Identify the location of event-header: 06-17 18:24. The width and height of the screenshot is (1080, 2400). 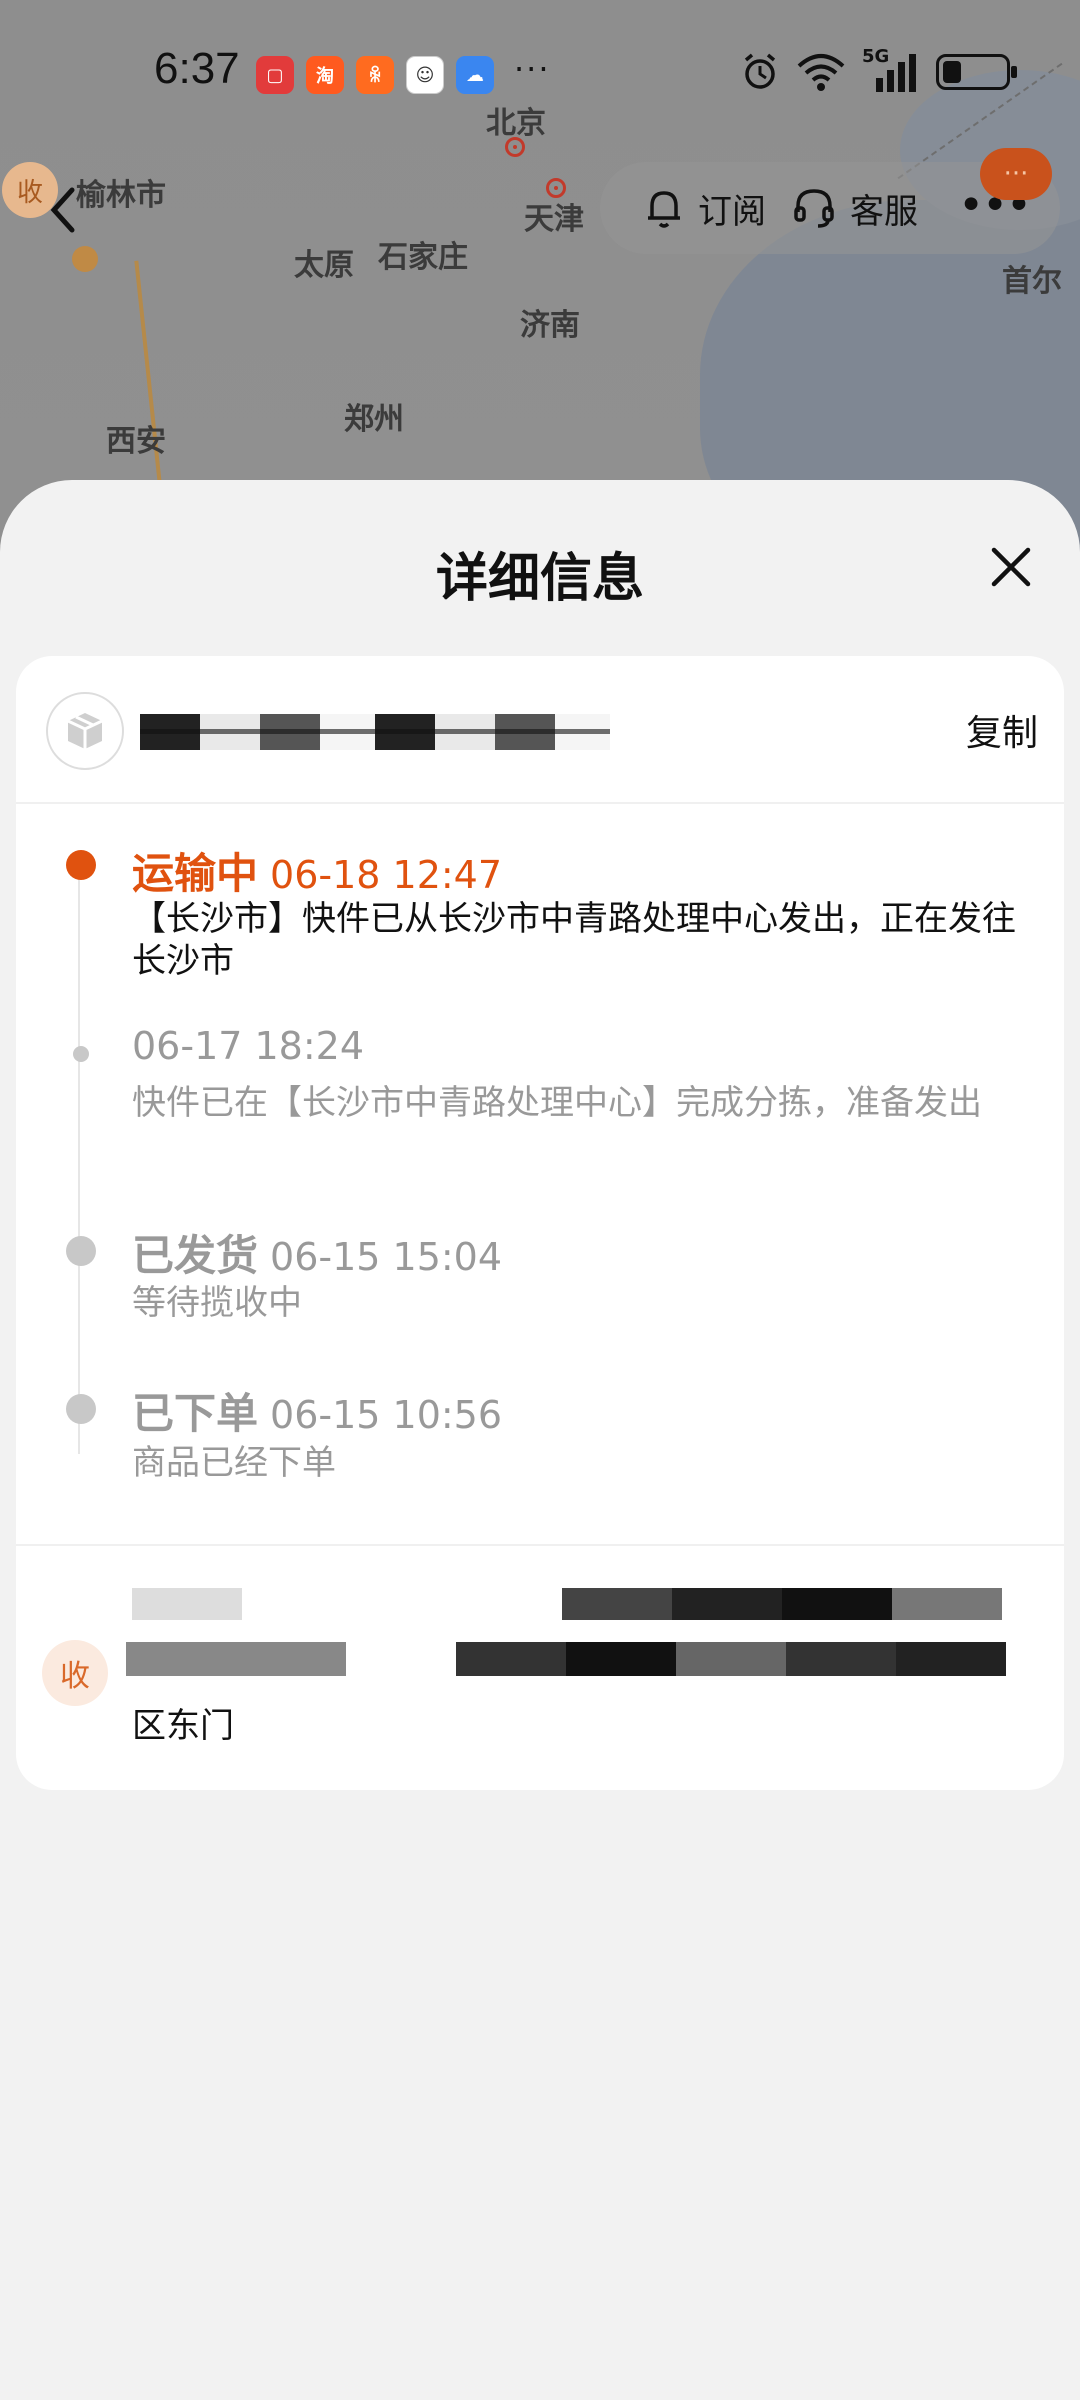
(248, 1046).